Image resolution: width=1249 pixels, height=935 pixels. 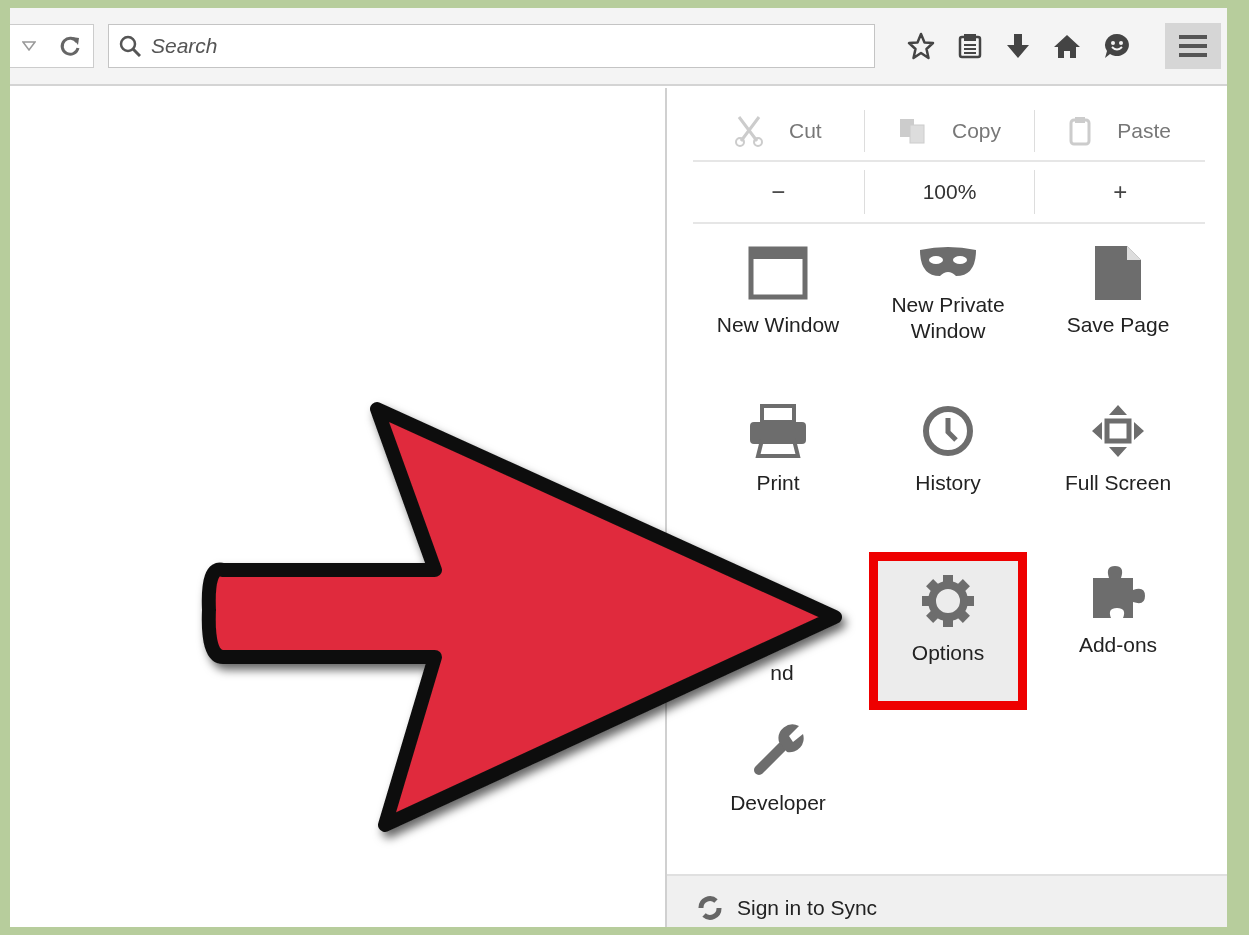 I want to click on menu-icon, so click(x=1193, y=46).